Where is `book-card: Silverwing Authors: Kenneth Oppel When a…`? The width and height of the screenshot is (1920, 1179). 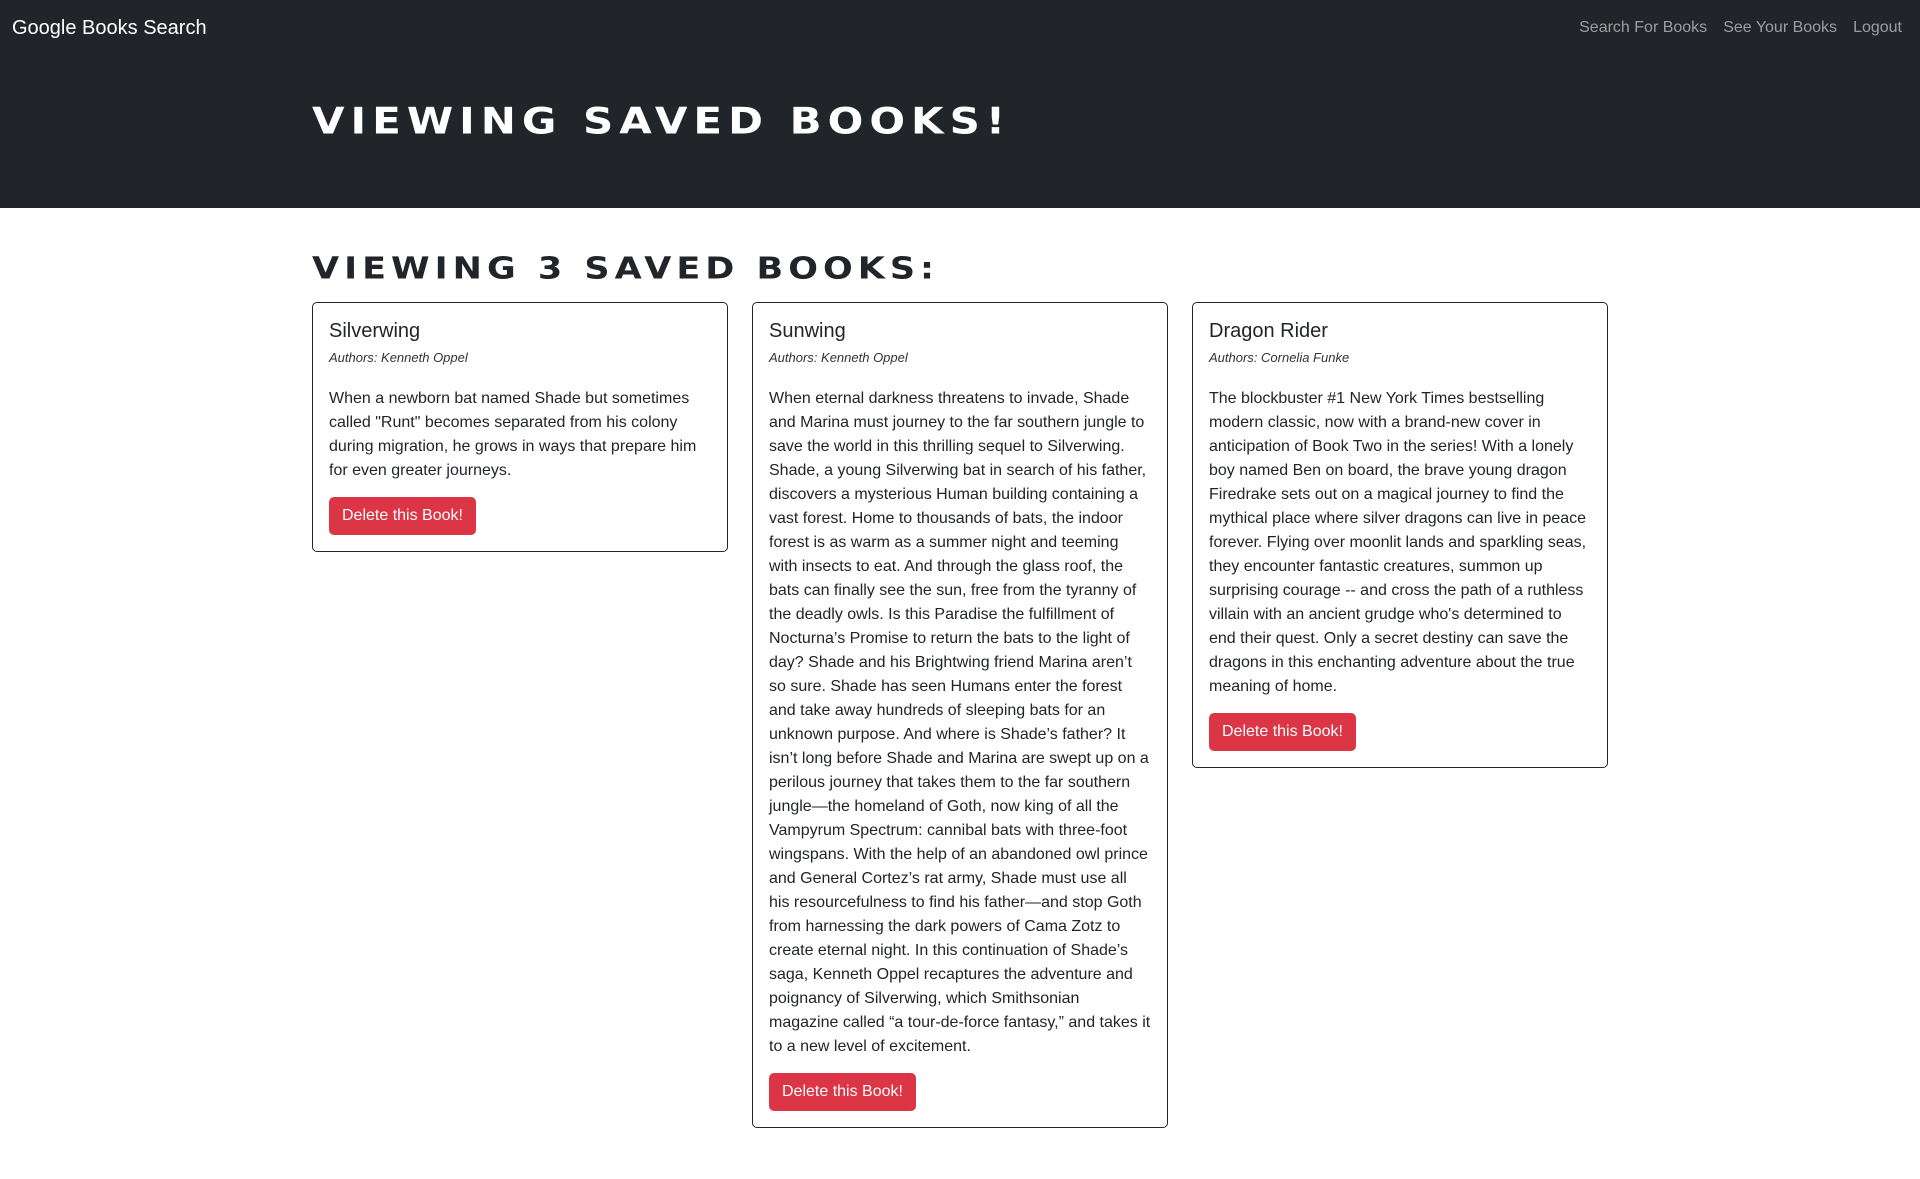 book-card: Silverwing Authors: Kenneth Oppel When a… is located at coordinates (520, 427).